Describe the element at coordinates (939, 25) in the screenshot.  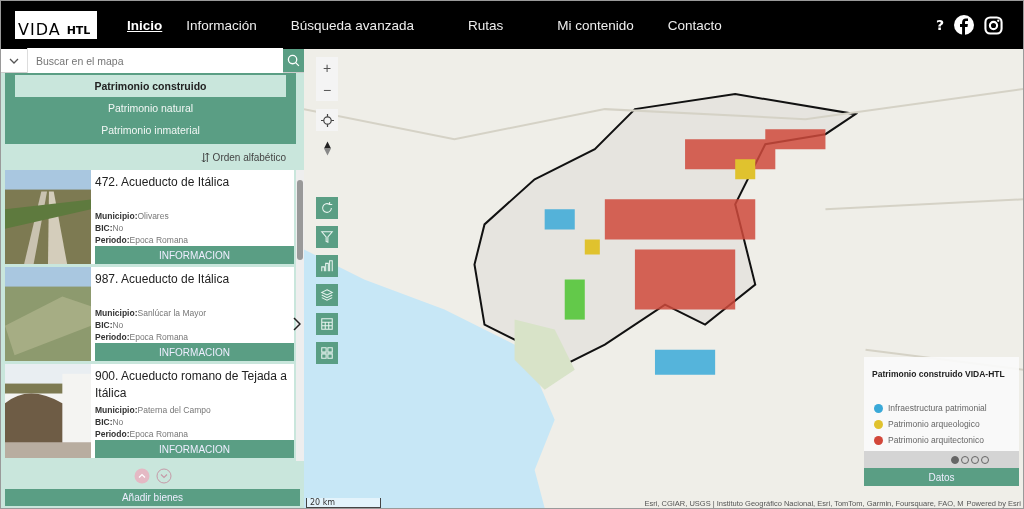
I see `help-link: ?` at that location.